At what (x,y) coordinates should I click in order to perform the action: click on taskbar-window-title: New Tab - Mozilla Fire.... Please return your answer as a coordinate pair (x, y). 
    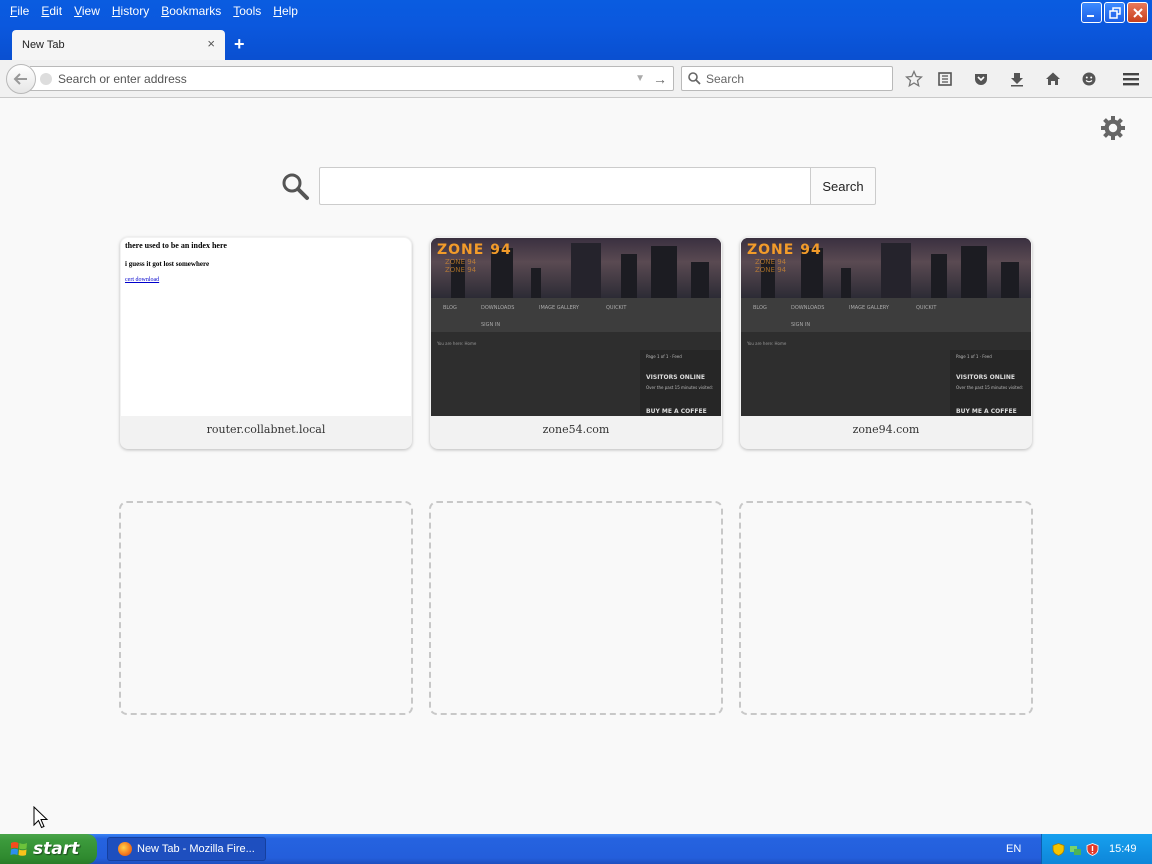
    Looking at the image, I should click on (196, 849).